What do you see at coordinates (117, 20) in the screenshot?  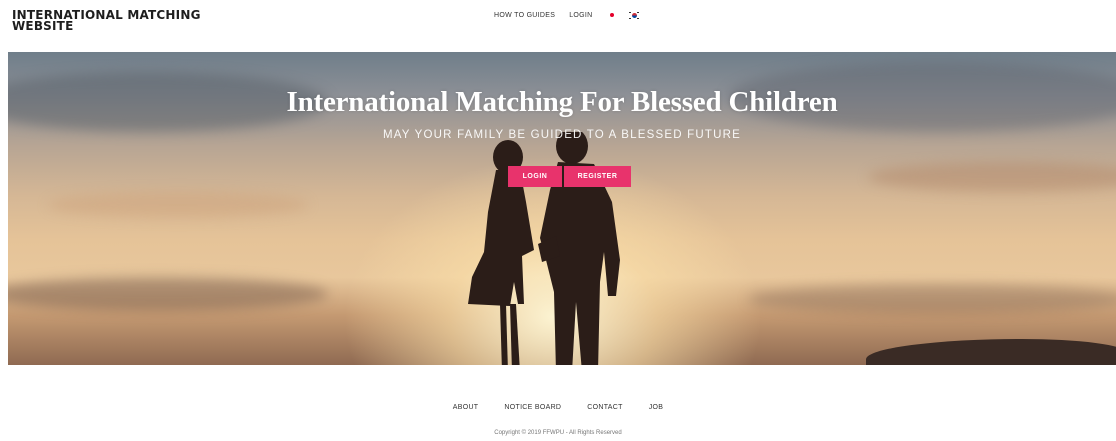 I see `site-logo: INTERNATIONAL MATCHING WEBSITE` at bounding box center [117, 20].